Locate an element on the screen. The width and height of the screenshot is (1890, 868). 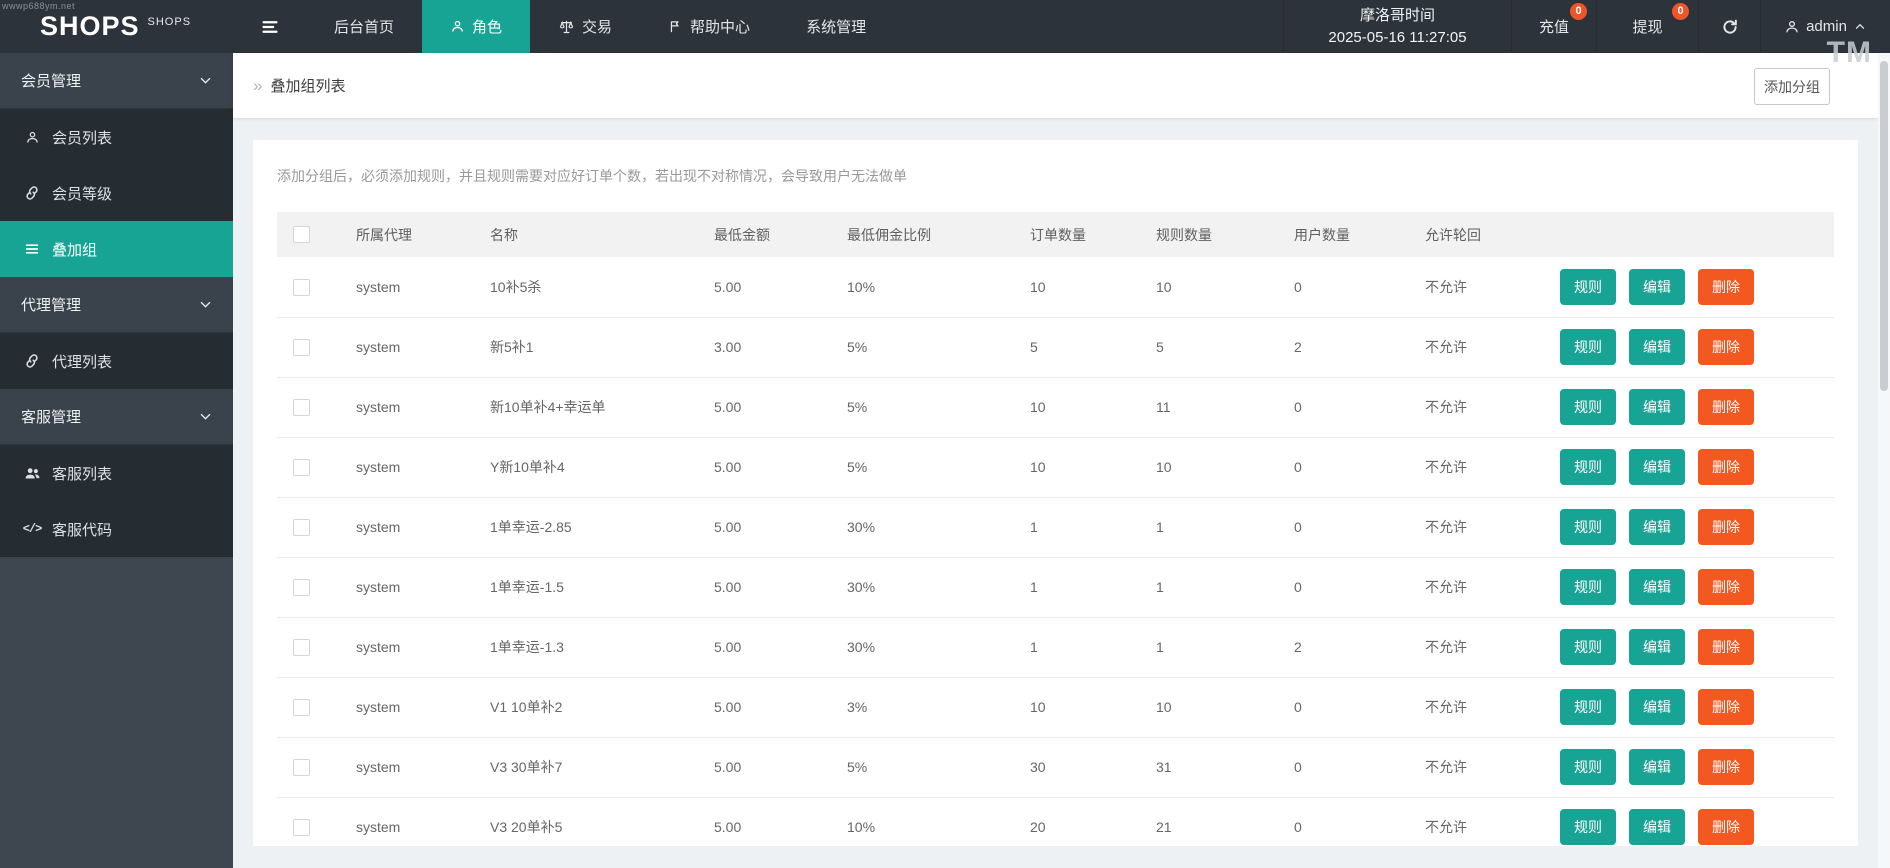
sidebar-item-agent-list: 代理列表 is located at coordinates (116, 361).